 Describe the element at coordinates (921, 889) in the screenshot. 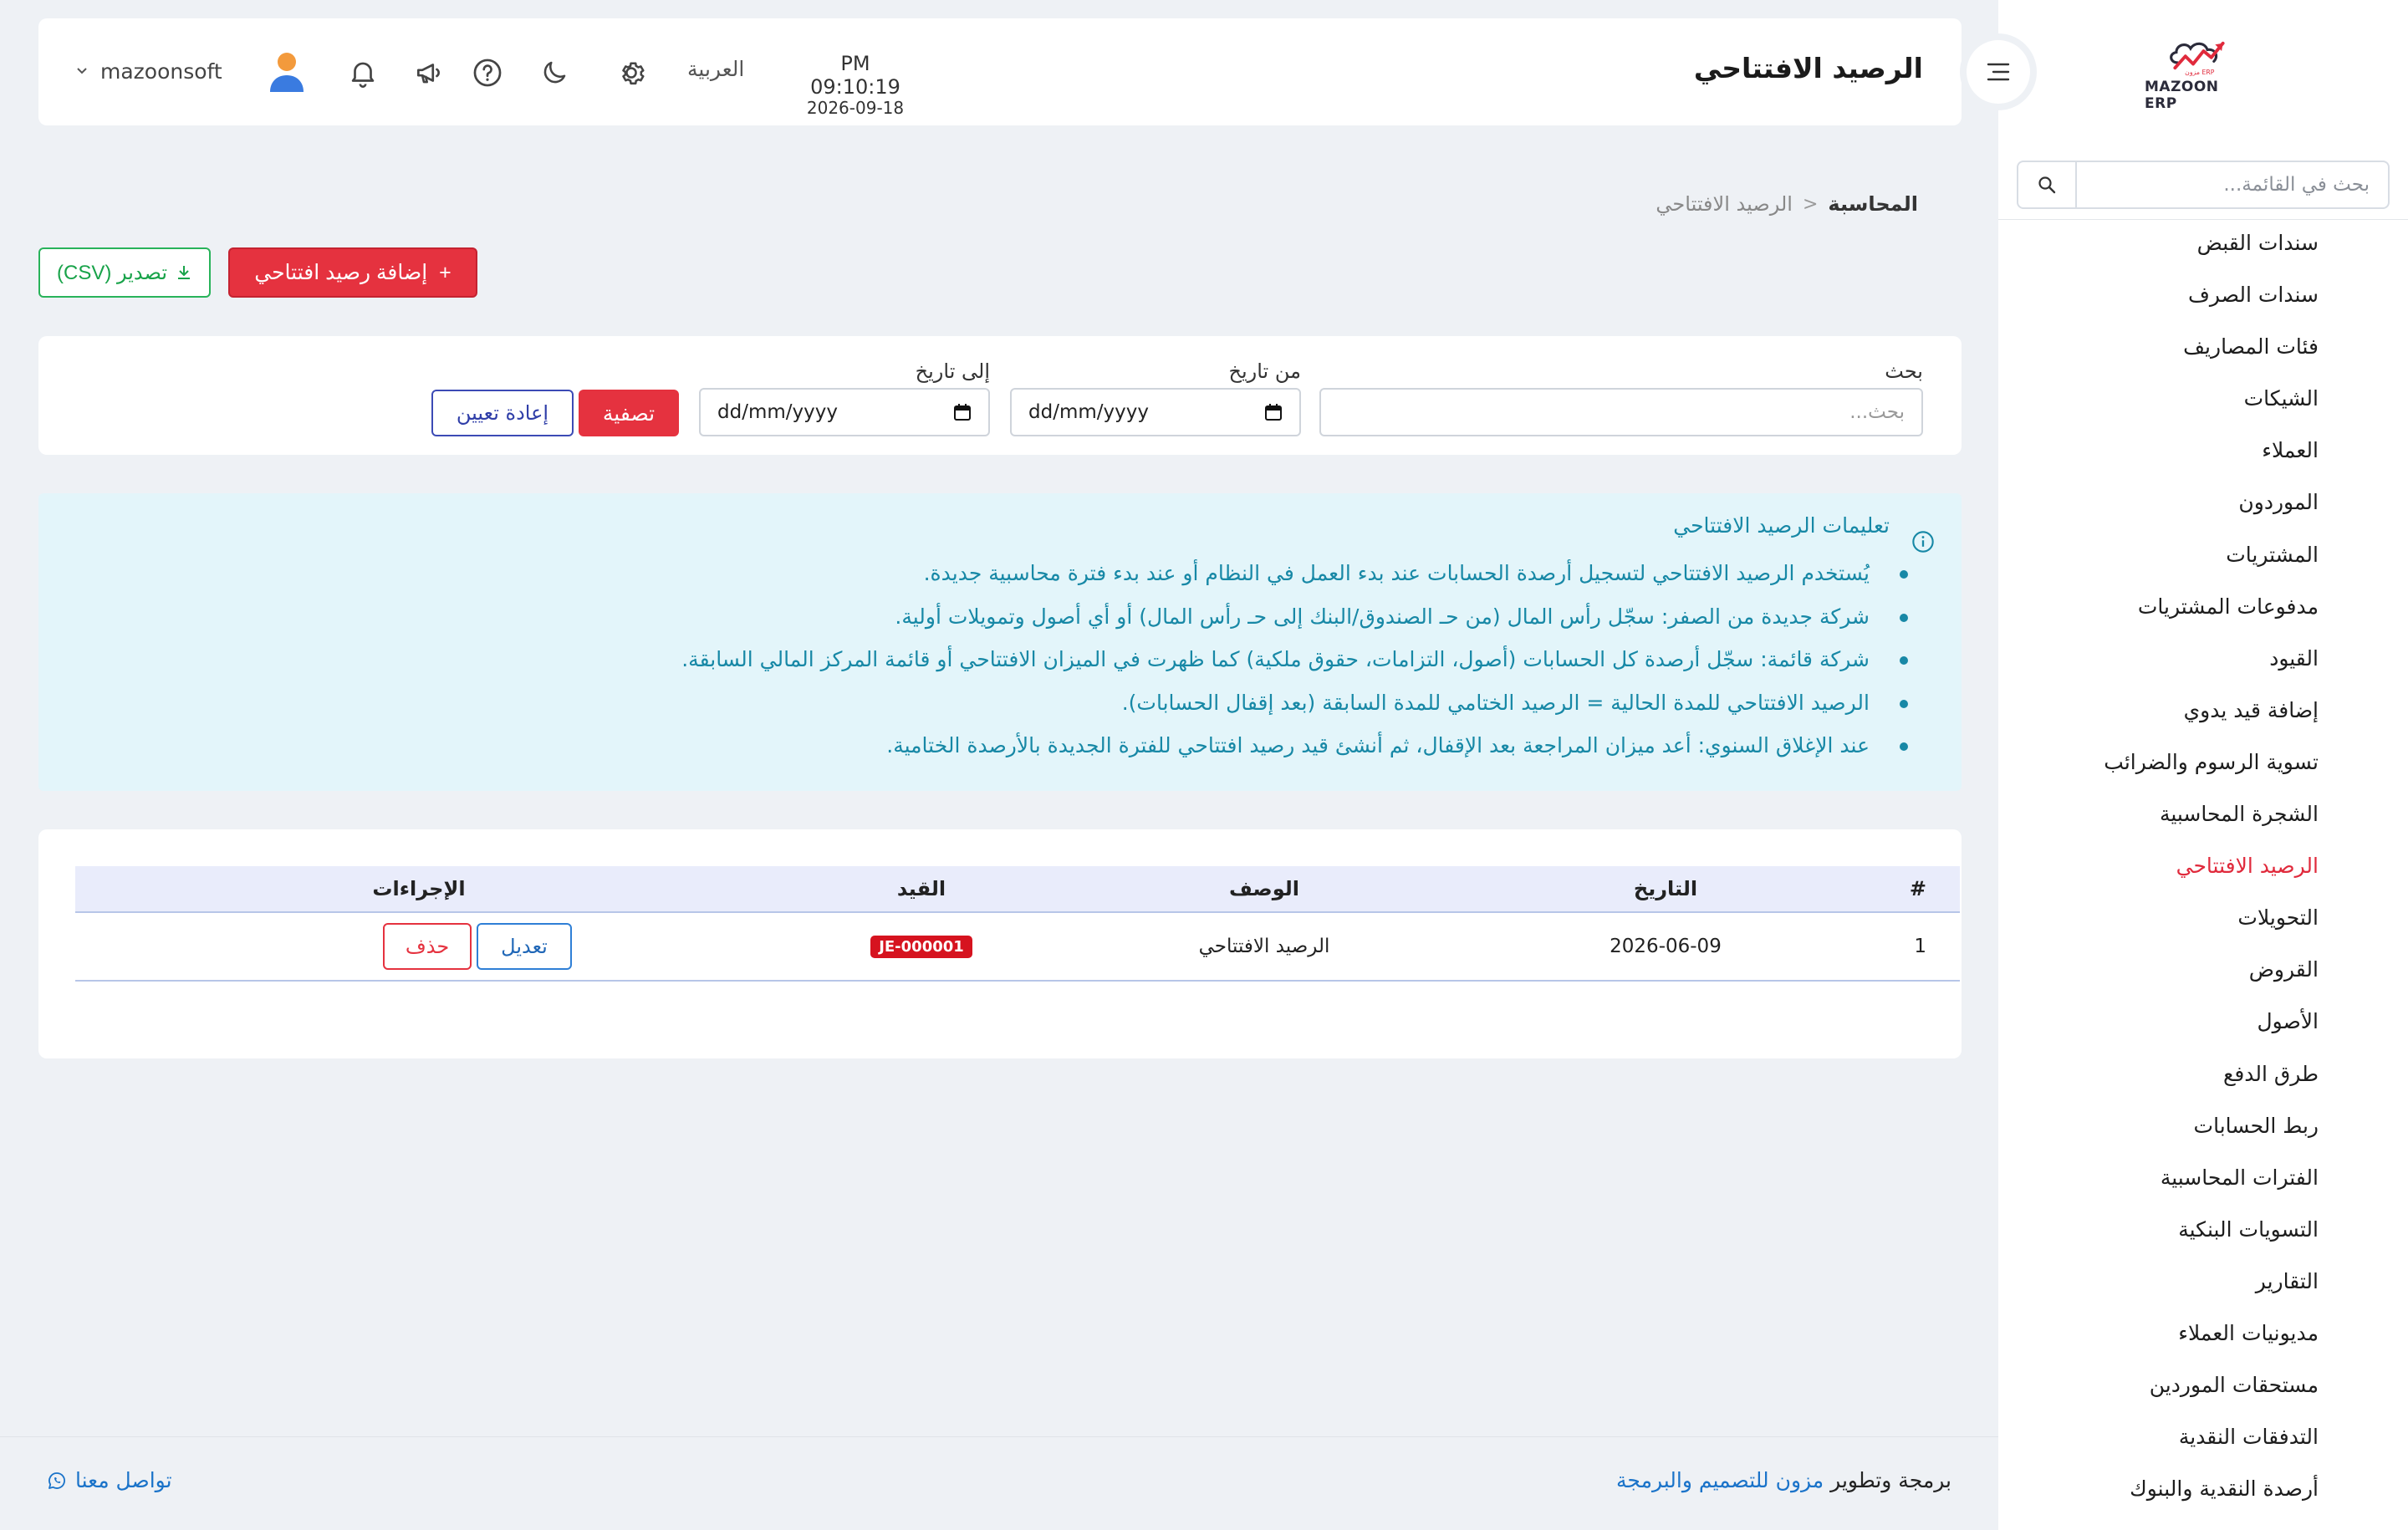

I see `column-header-entry: القيد` at that location.